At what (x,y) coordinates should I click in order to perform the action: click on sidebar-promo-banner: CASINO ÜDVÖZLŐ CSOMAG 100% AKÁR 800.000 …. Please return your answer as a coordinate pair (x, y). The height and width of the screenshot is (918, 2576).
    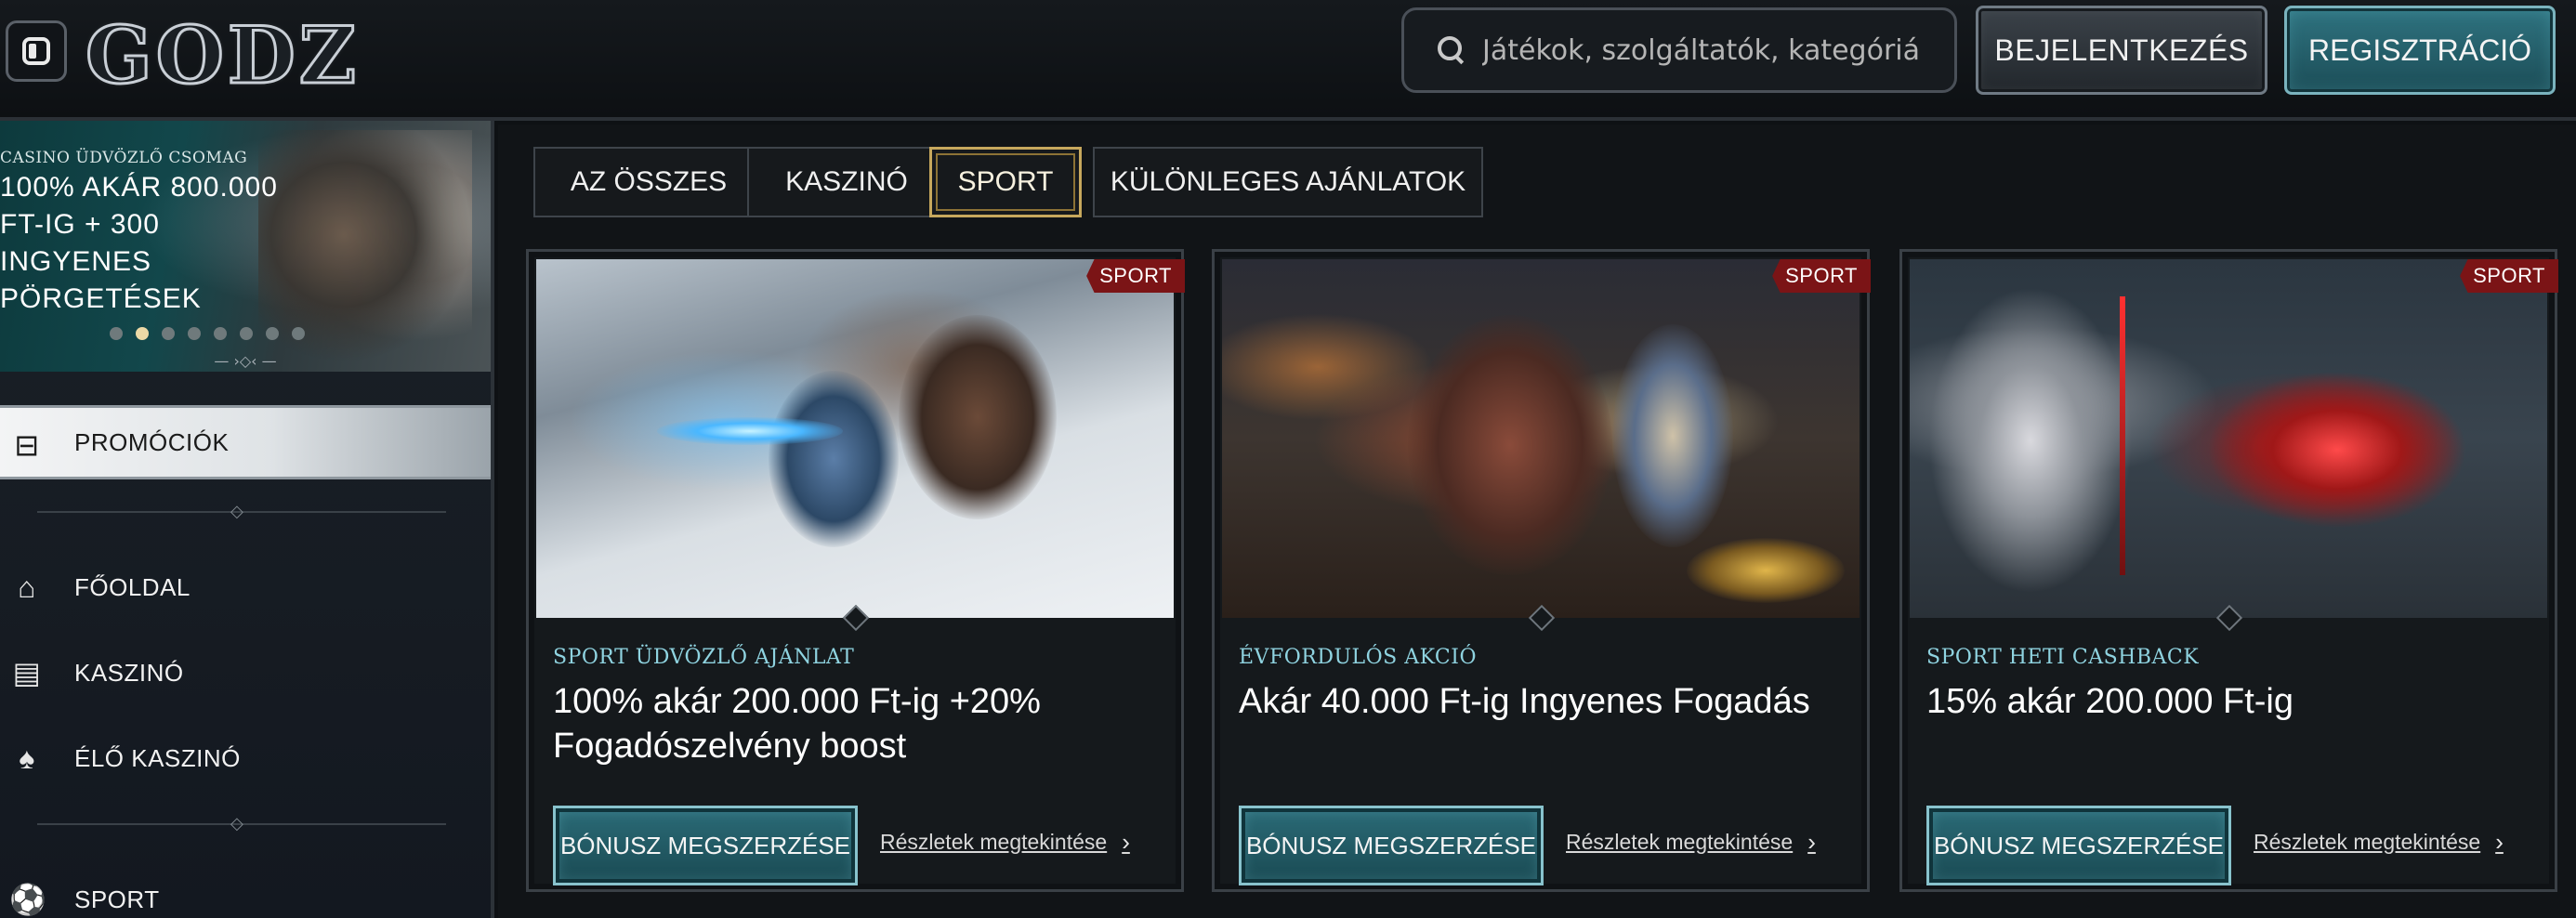
    Looking at the image, I should click on (245, 247).